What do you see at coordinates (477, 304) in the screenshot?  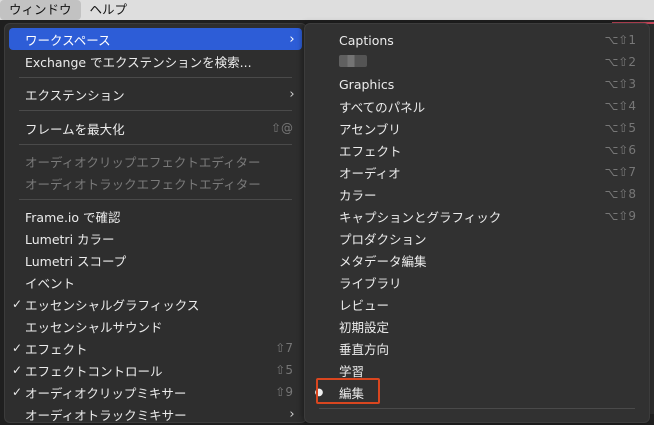 I see `workspace-item-review: レビュー` at bounding box center [477, 304].